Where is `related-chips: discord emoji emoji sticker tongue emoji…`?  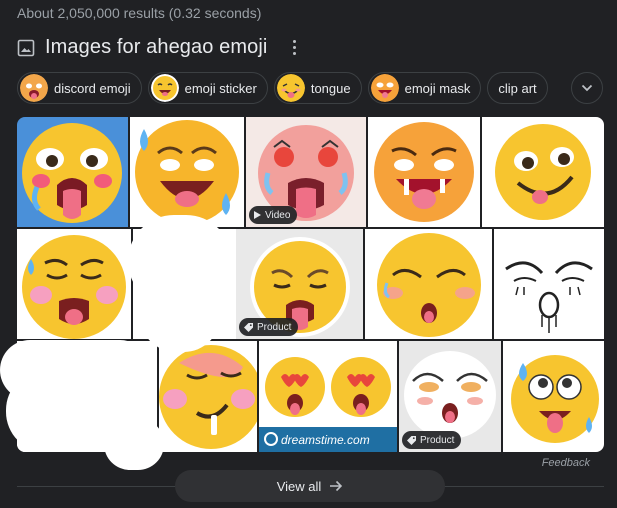 related-chips: discord emoji emoji sticker tongue emoji… is located at coordinates (282, 88).